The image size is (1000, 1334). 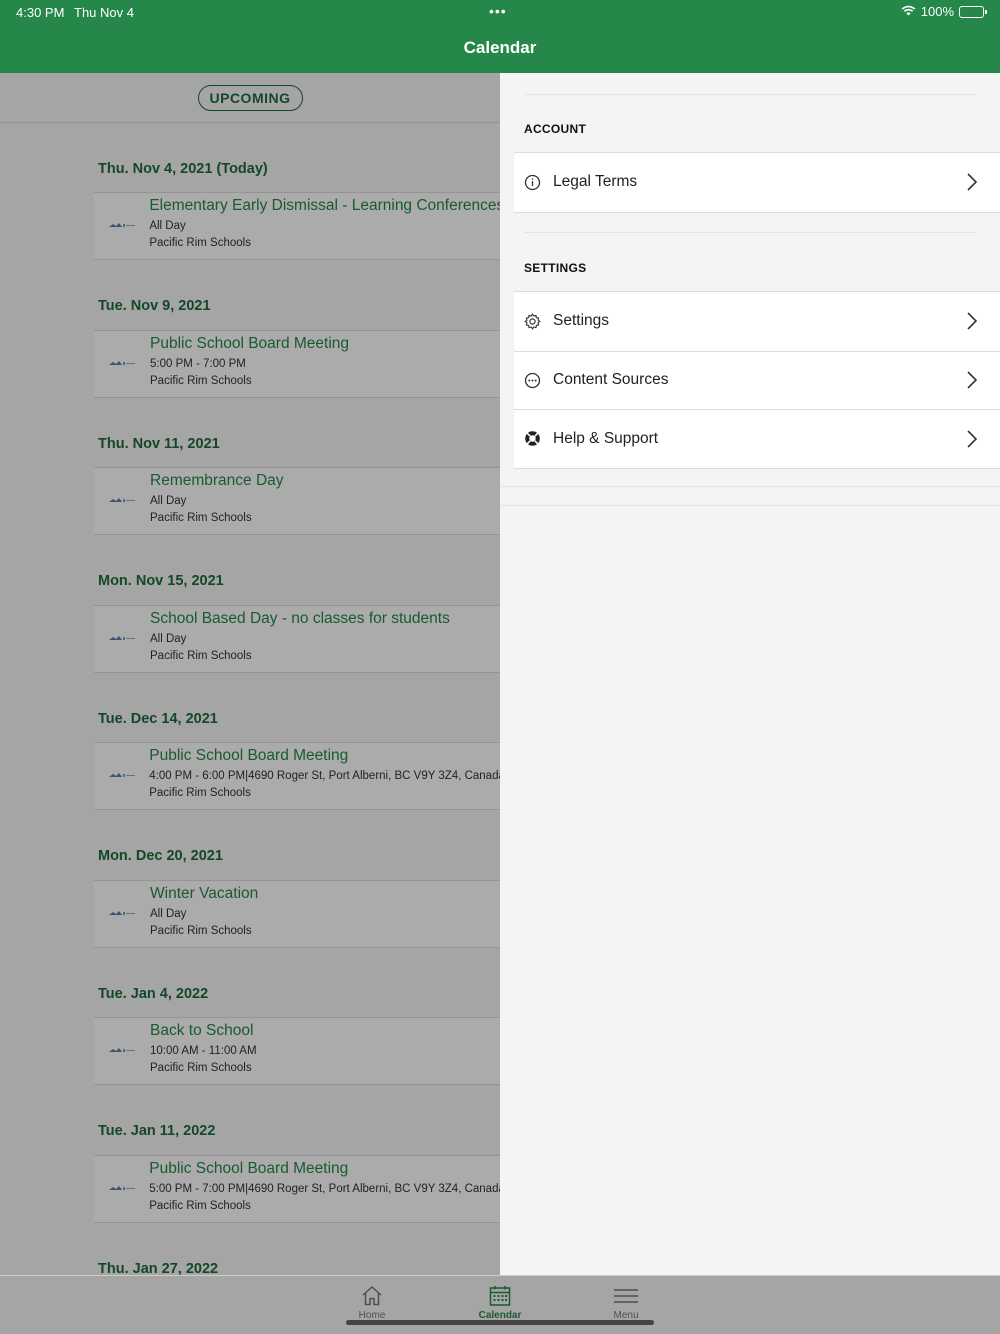 I want to click on menu-item-content-sources: Content Sources, so click(x=757, y=380).